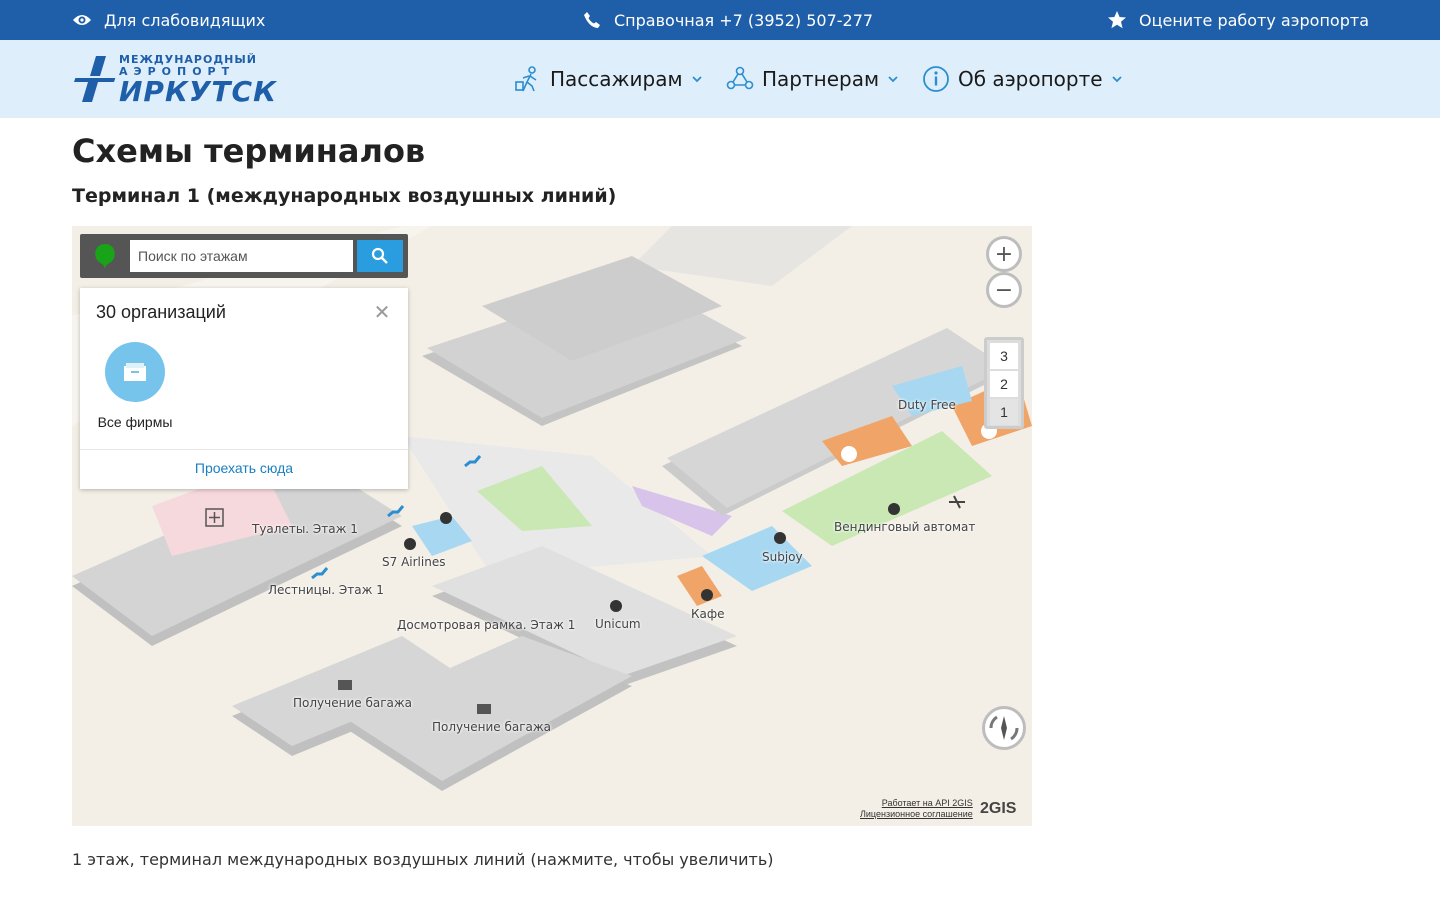 Image resolution: width=1440 pixels, height=900 pixels. What do you see at coordinates (916, 803) in the screenshot?
I see `attribution-api: Работает на API 2GIS` at bounding box center [916, 803].